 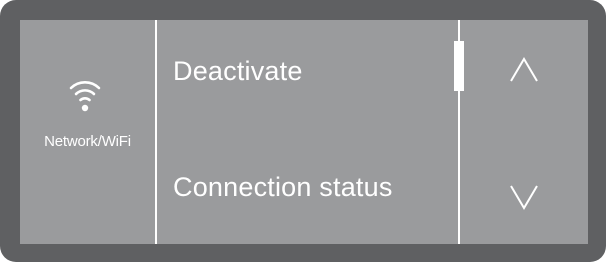 I want to click on scroll-down-button, so click(x=524, y=188).